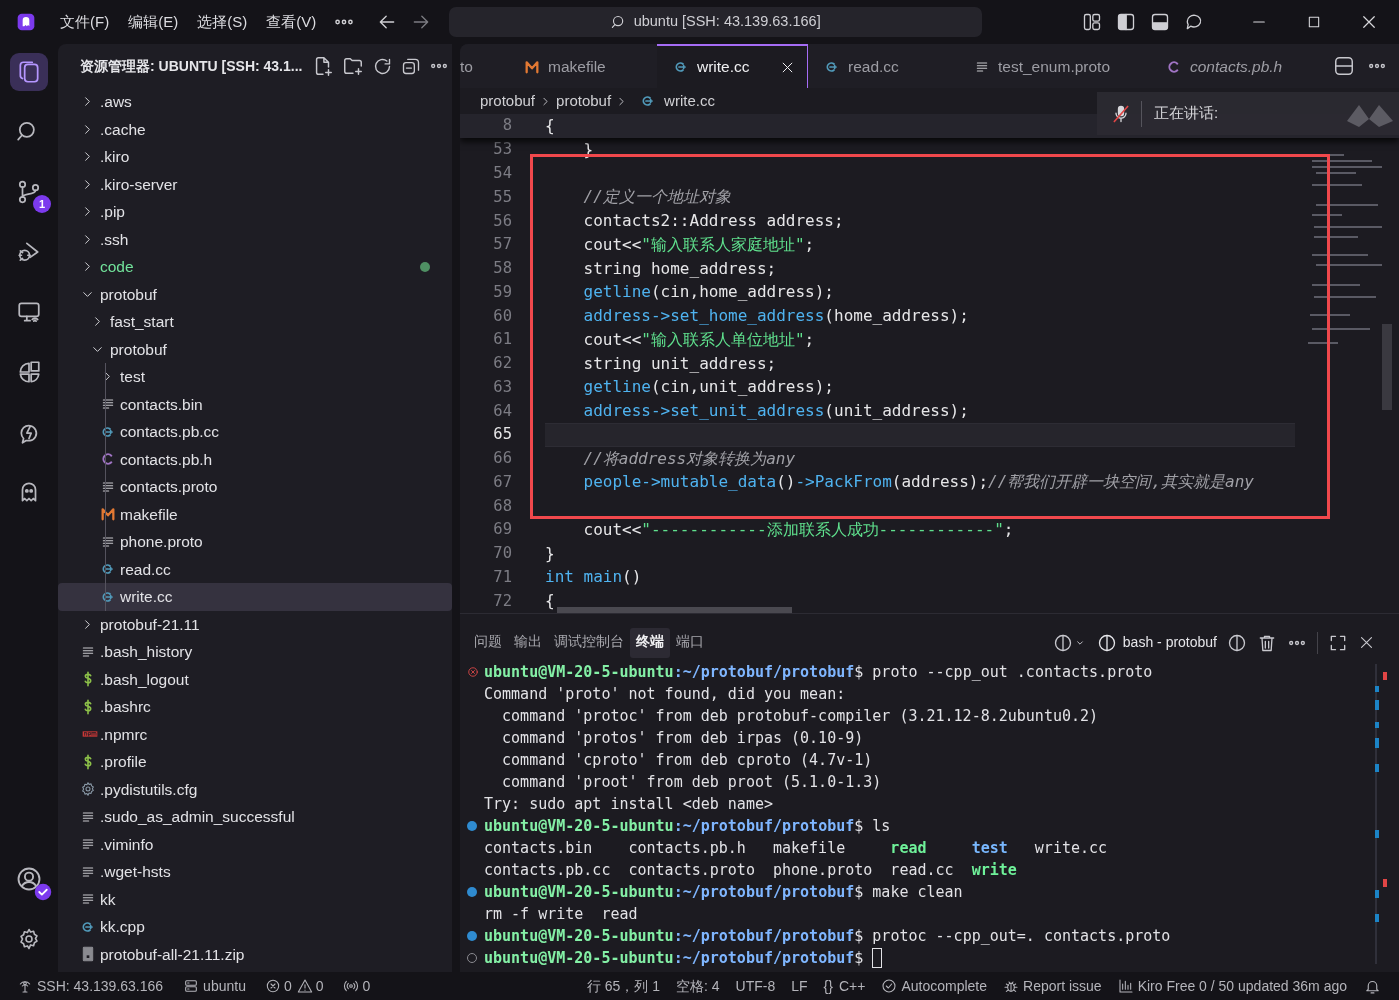  Describe the element at coordinates (934, 986) in the screenshot. I see `status-item: Autocomplete` at that location.